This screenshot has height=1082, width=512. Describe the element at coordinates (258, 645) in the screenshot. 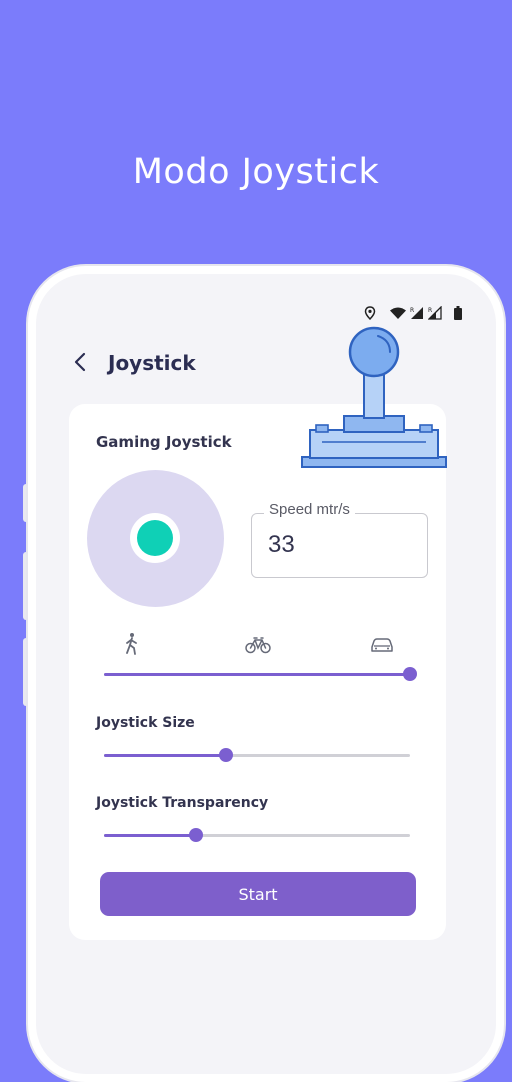

I see `bicycle-icon` at that location.